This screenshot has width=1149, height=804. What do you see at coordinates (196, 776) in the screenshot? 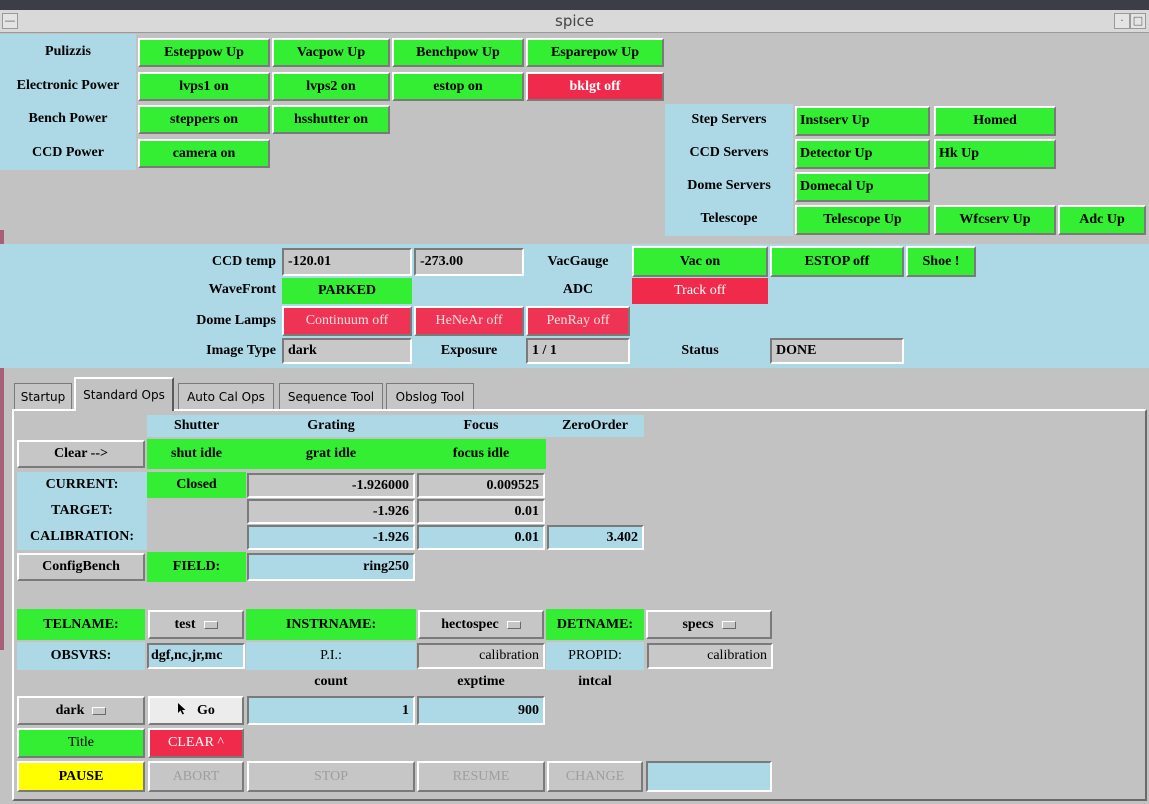
I see `abort-button: ABORT` at bounding box center [196, 776].